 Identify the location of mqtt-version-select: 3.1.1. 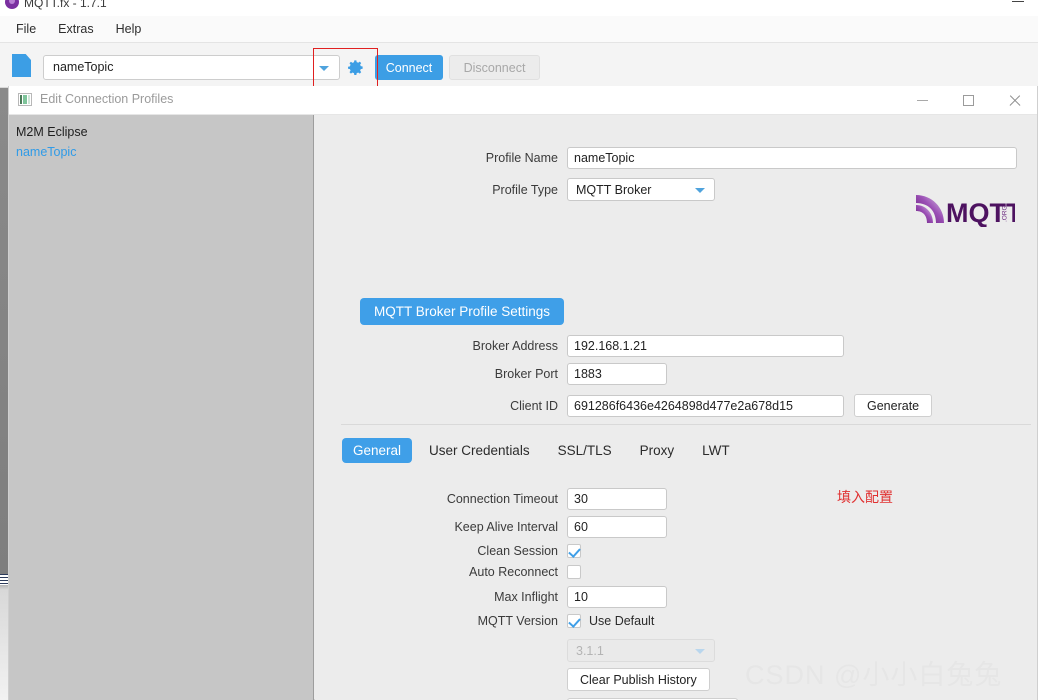
(641, 650).